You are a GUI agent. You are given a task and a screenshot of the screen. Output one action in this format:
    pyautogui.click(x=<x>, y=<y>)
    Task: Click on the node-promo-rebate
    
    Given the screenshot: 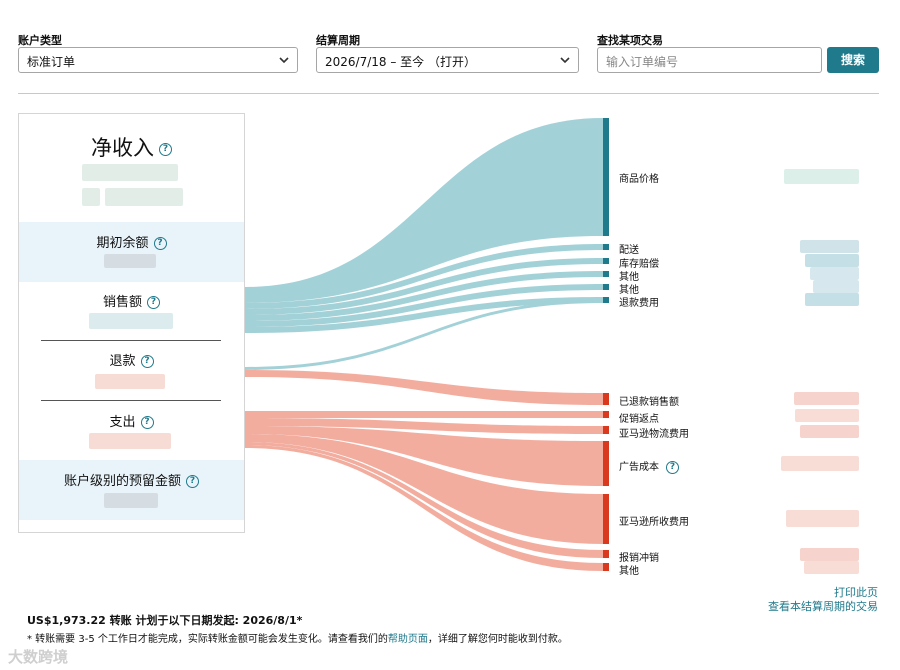 What is the action you would take?
    pyautogui.click(x=606, y=414)
    